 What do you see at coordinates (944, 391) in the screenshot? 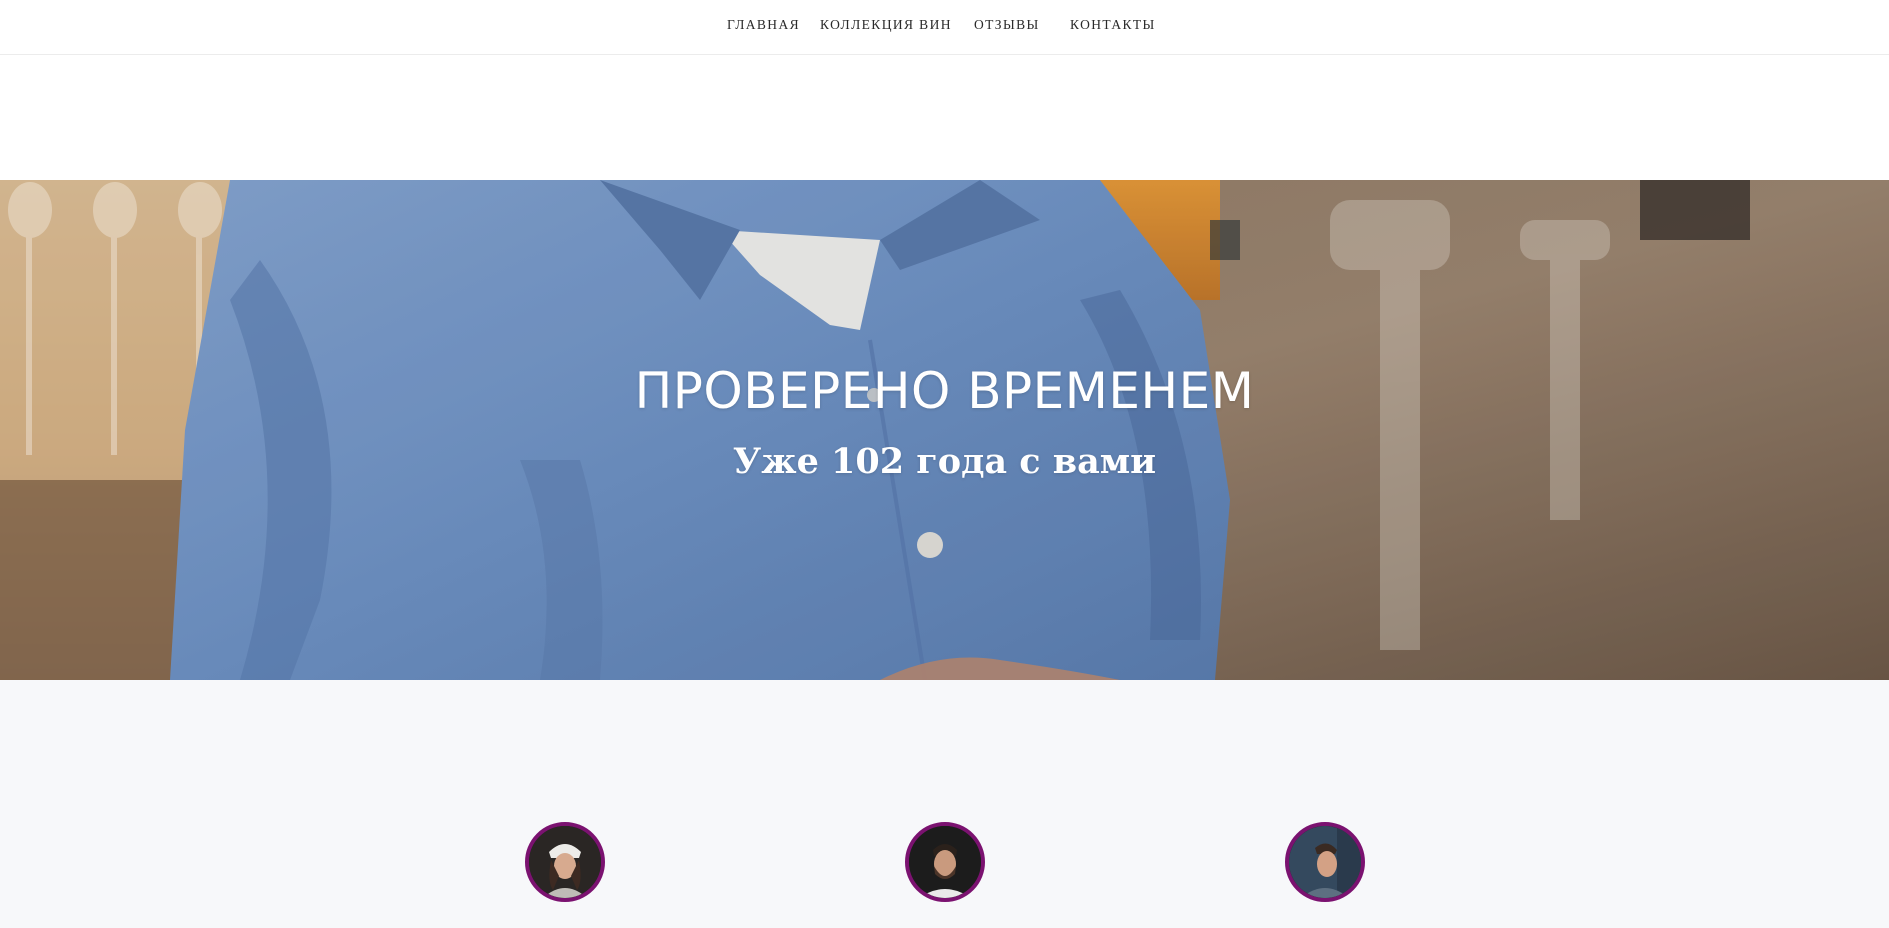
I see `hero-title: ПРОВЕРЕНО ВРЕМЕНЕМ` at bounding box center [944, 391].